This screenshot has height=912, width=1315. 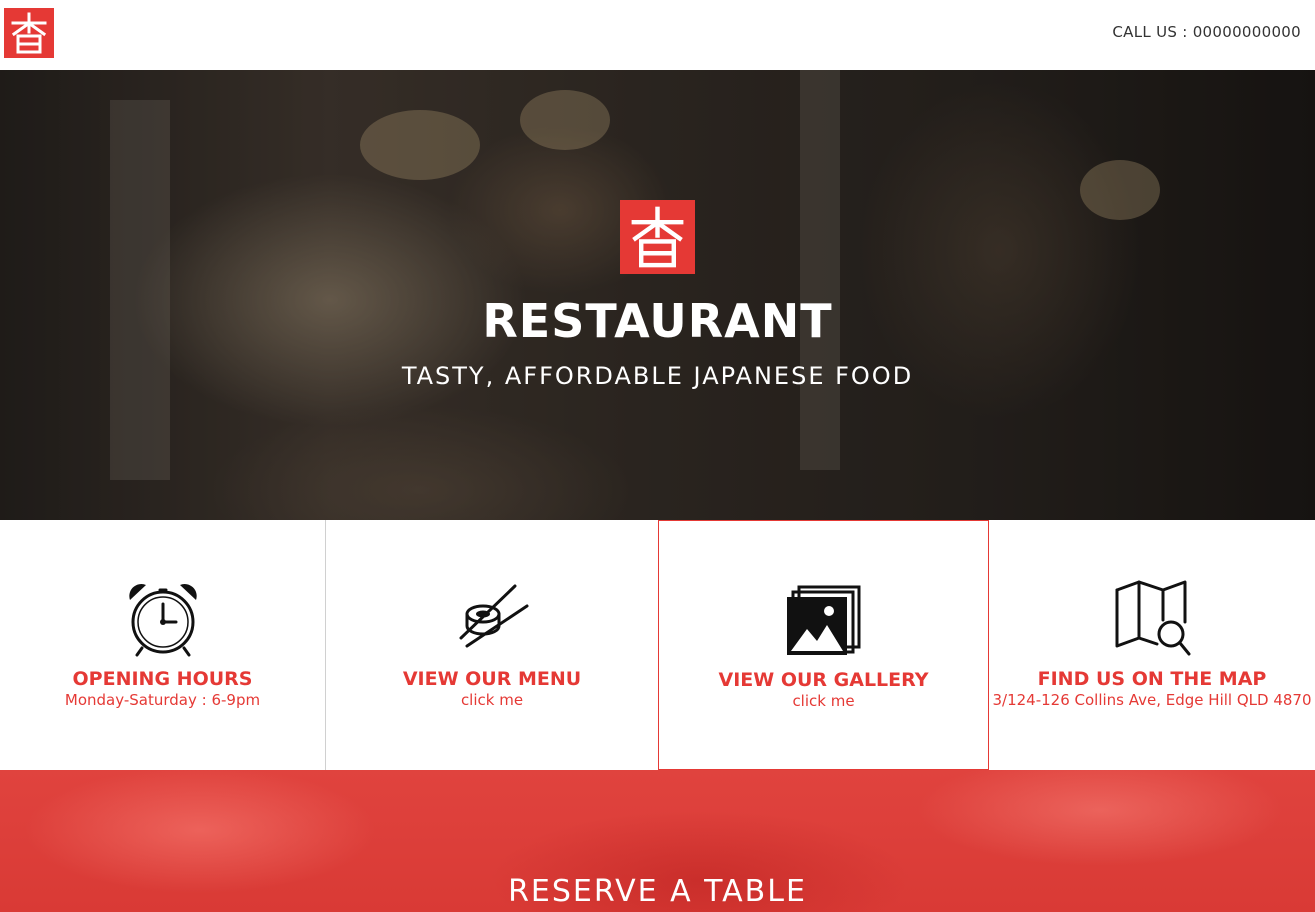 I want to click on site-logo, so click(x=29, y=33).